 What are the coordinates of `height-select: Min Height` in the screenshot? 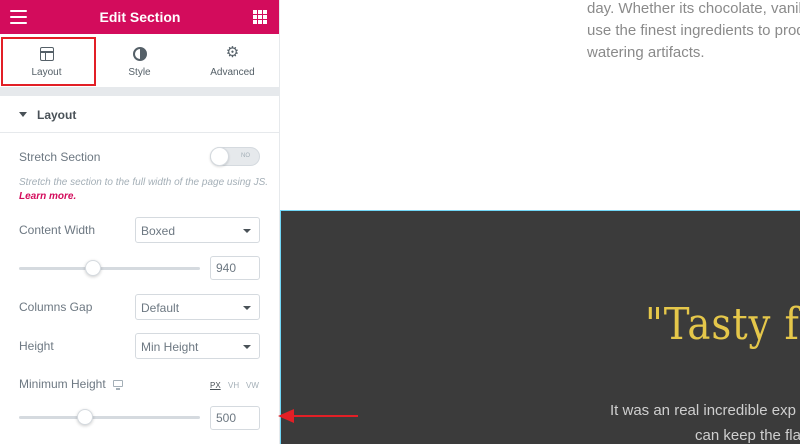 It's located at (197, 346).